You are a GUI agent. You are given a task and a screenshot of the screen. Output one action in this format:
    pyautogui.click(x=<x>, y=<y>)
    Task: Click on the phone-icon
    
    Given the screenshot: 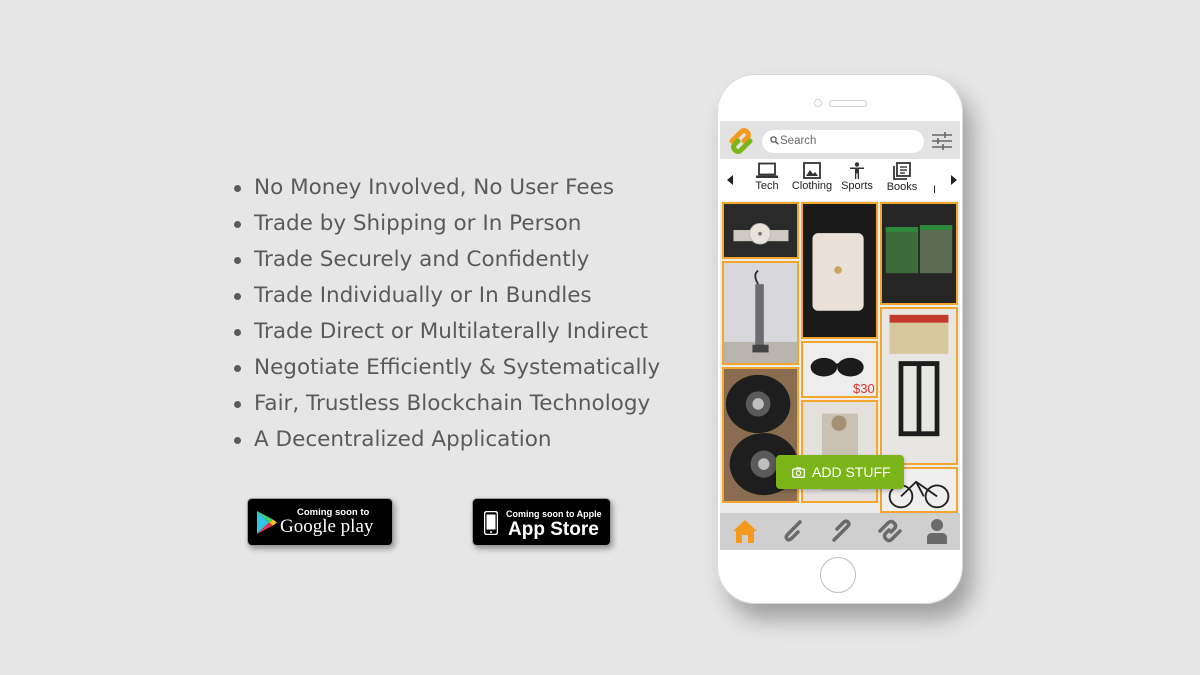 What is the action you would take?
    pyautogui.click(x=491, y=523)
    